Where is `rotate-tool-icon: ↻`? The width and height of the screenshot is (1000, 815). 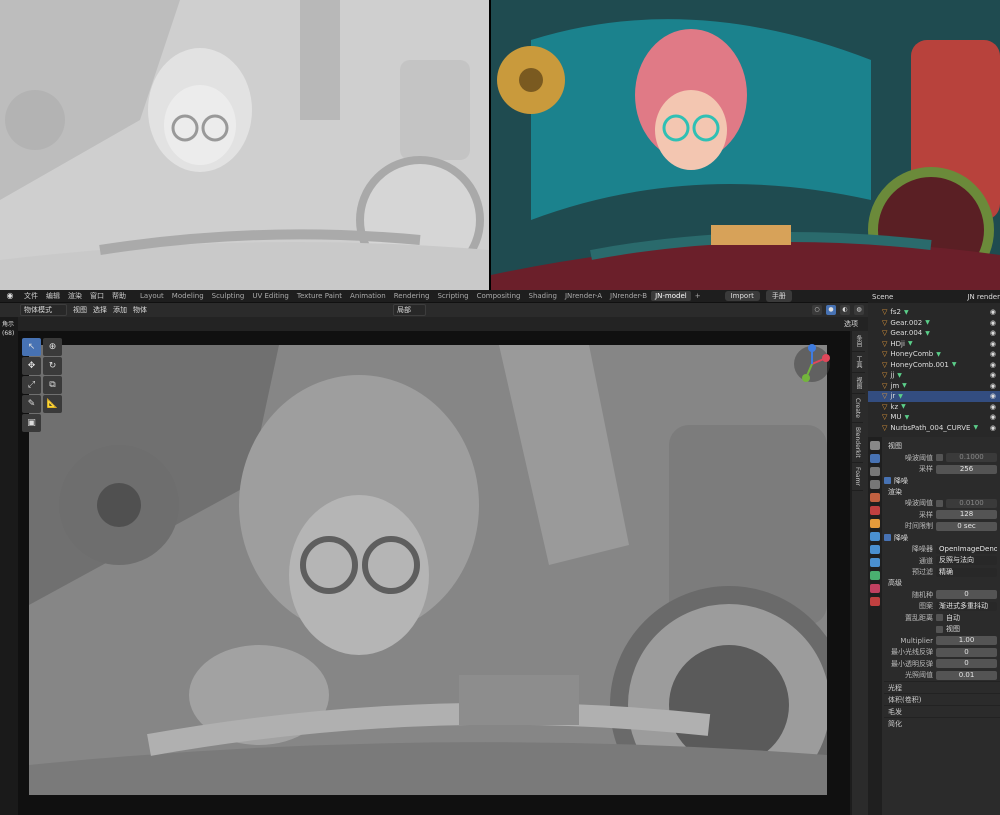 rotate-tool-icon: ↻ is located at coordinates (52, 366).